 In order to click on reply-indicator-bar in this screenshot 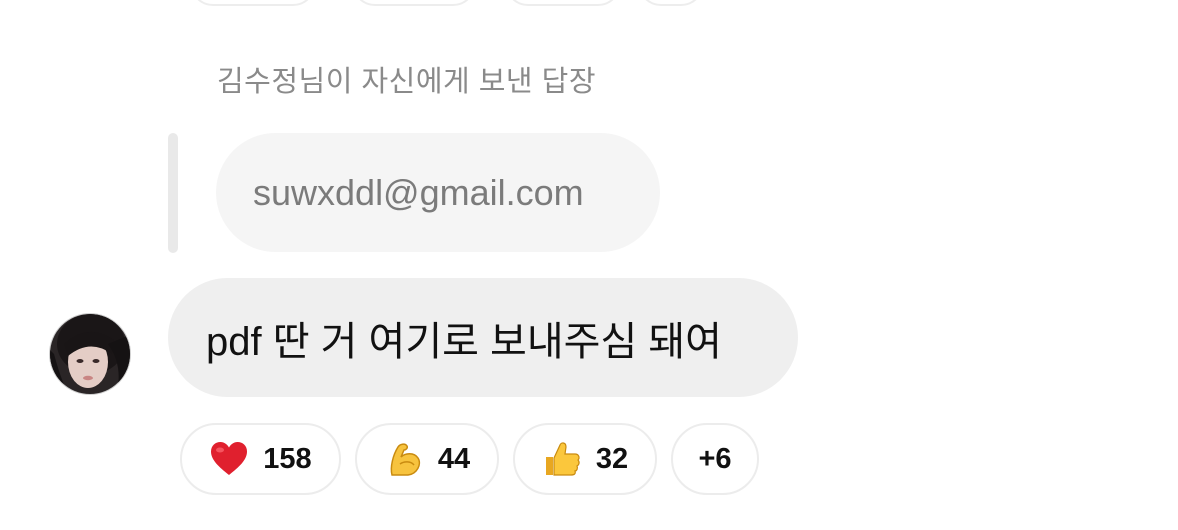, I will do `click(173, 193)`.